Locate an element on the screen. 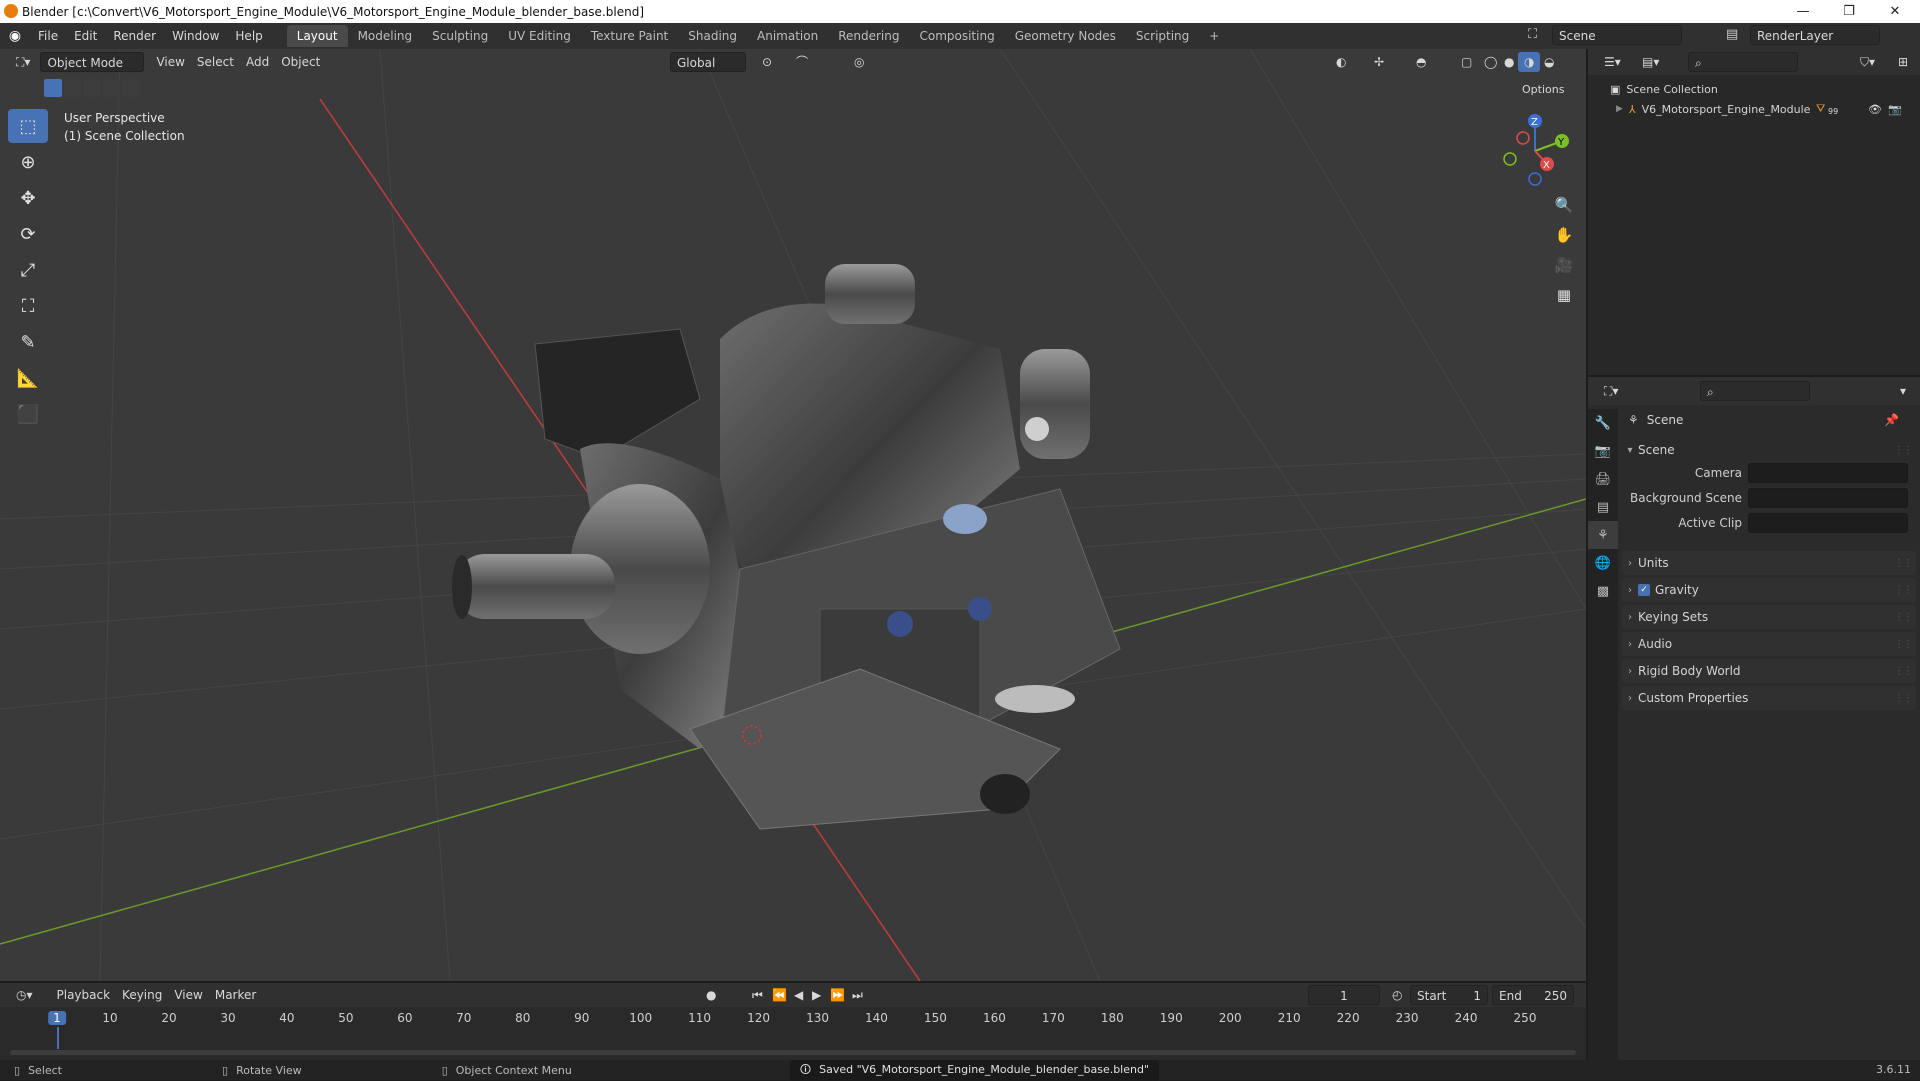 The width and height of the screenshot is (1920, 1081). measure-icon: 📐 is located at coordinates (28, 378).